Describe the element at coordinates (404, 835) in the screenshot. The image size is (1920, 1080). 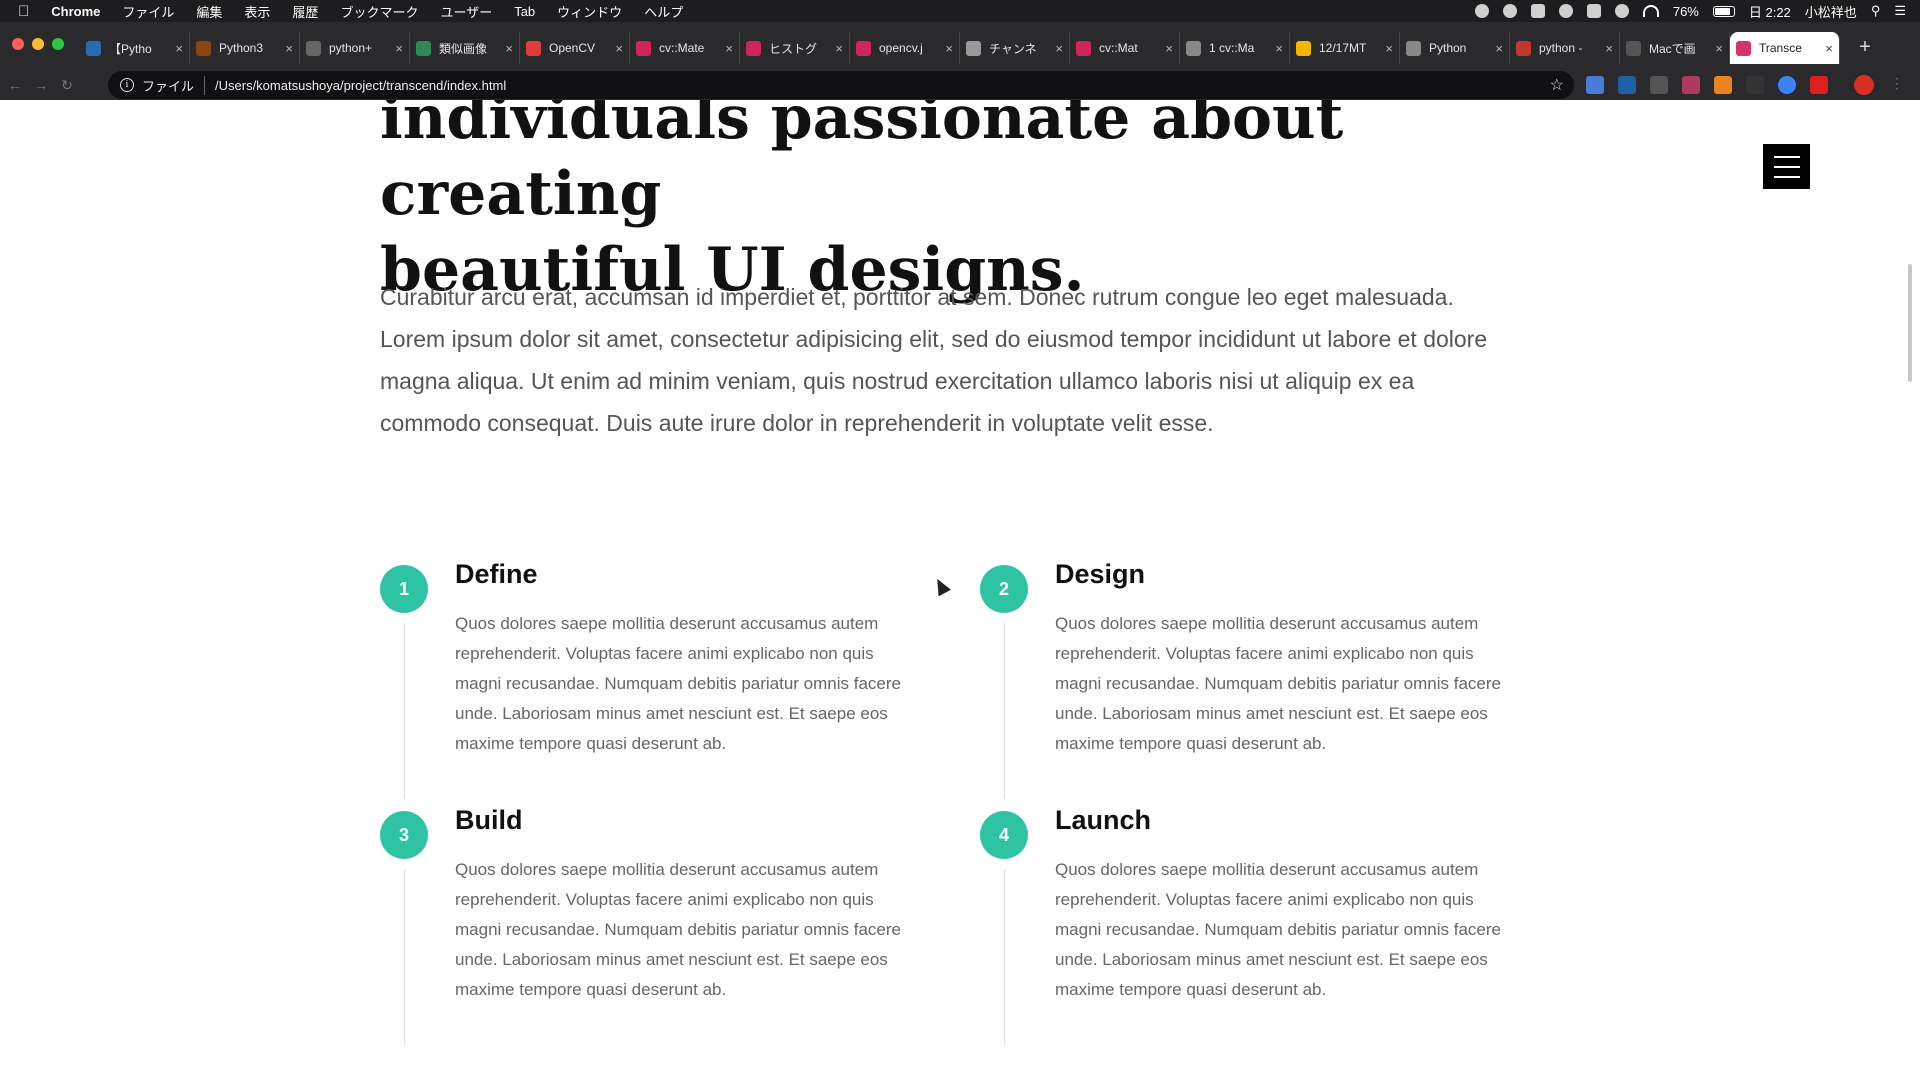
I see `step-number-badge: 3` at that location.